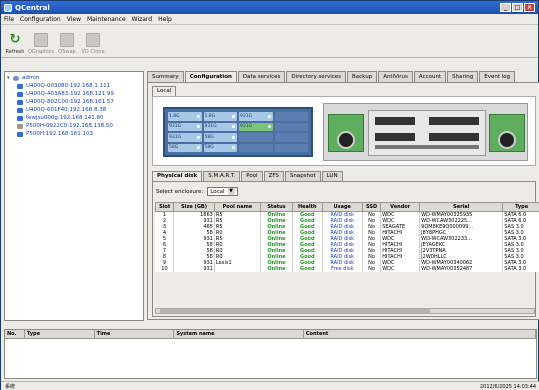 This screenshot has height=390, width=539. Describe the element at coordinates (74, 19) in the screenshot. I see `menu-view: View` at that location.